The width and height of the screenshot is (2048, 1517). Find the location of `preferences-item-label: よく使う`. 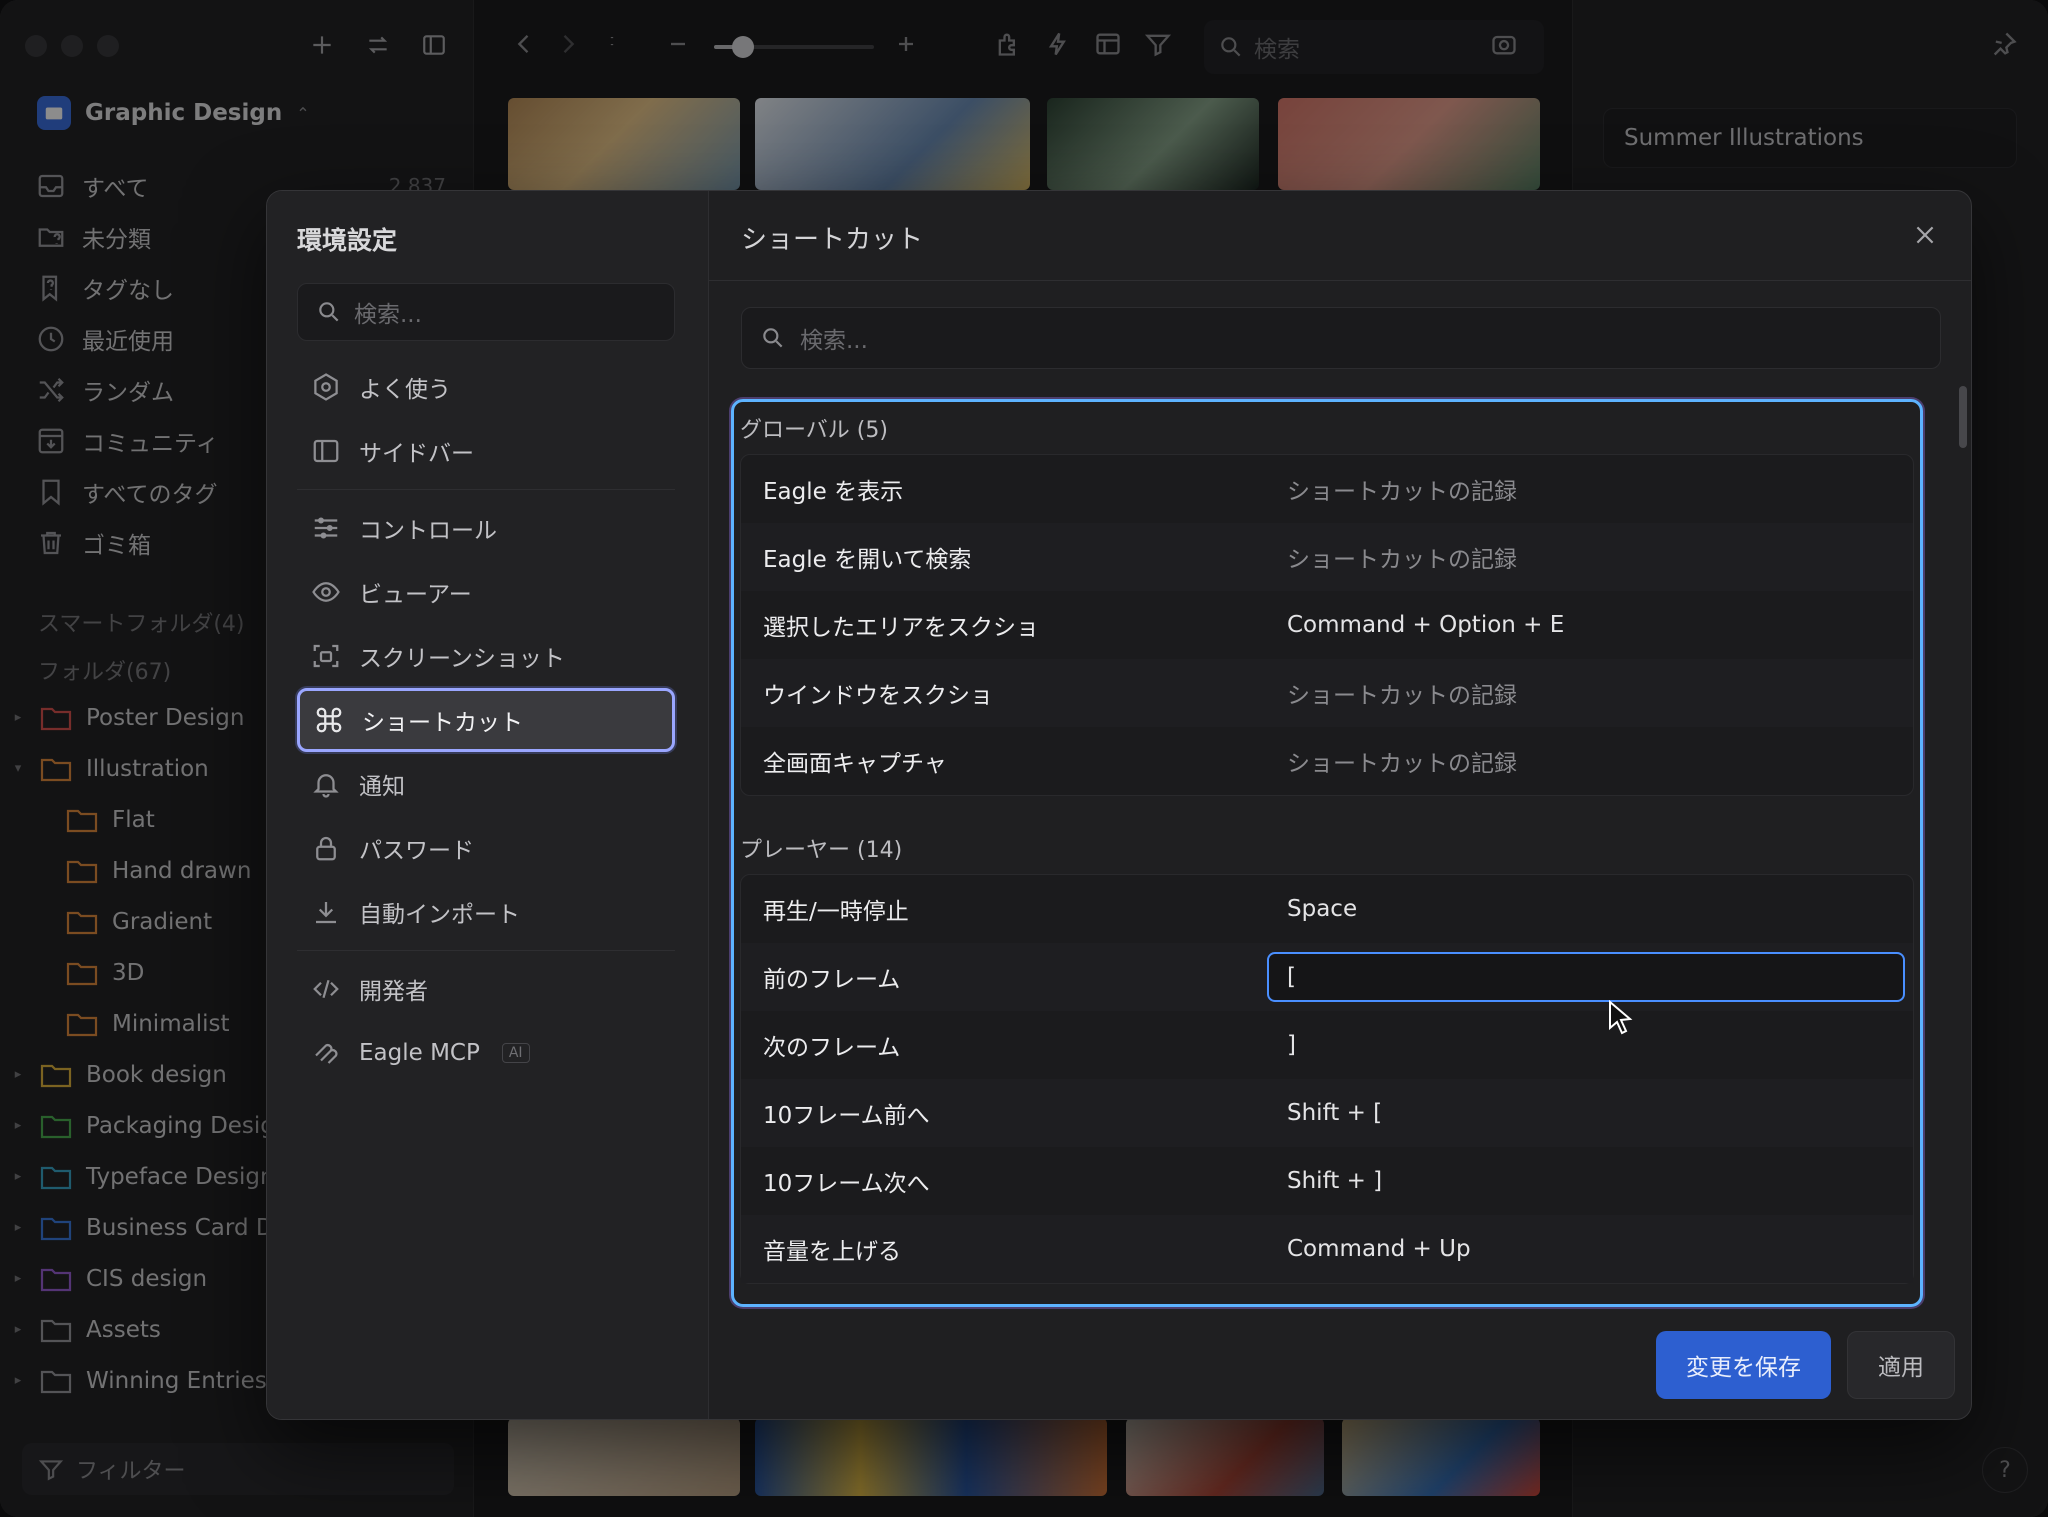

preferences-item-label: よく使う is located at coordinates (405, 390).